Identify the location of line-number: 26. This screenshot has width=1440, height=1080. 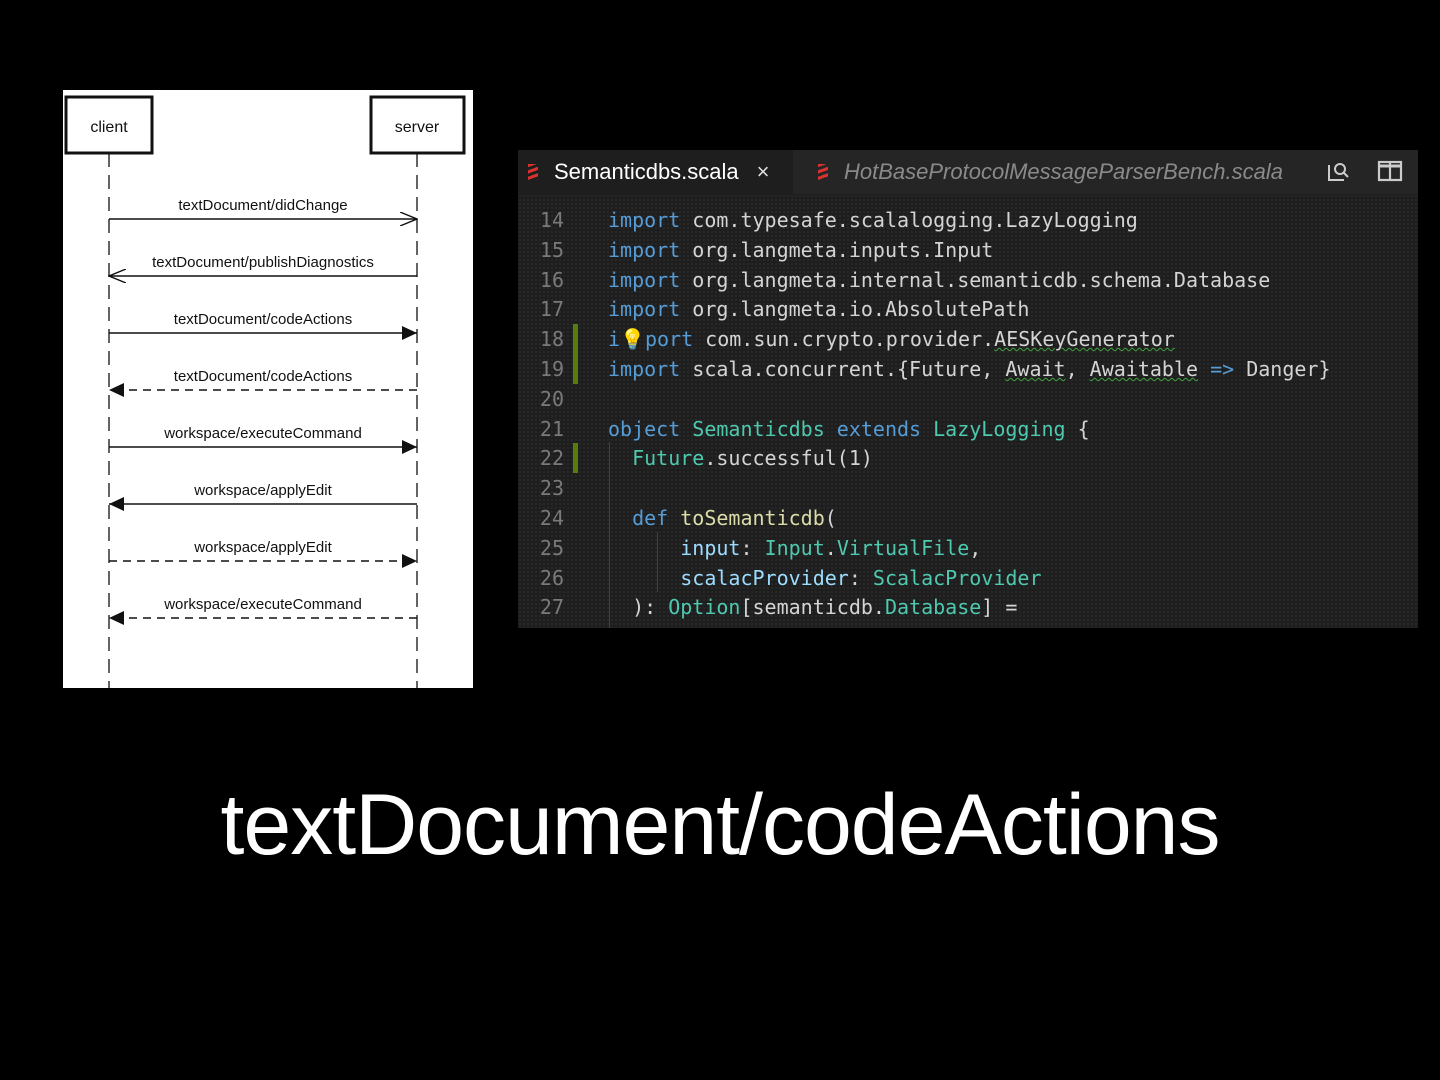
(551, 577).